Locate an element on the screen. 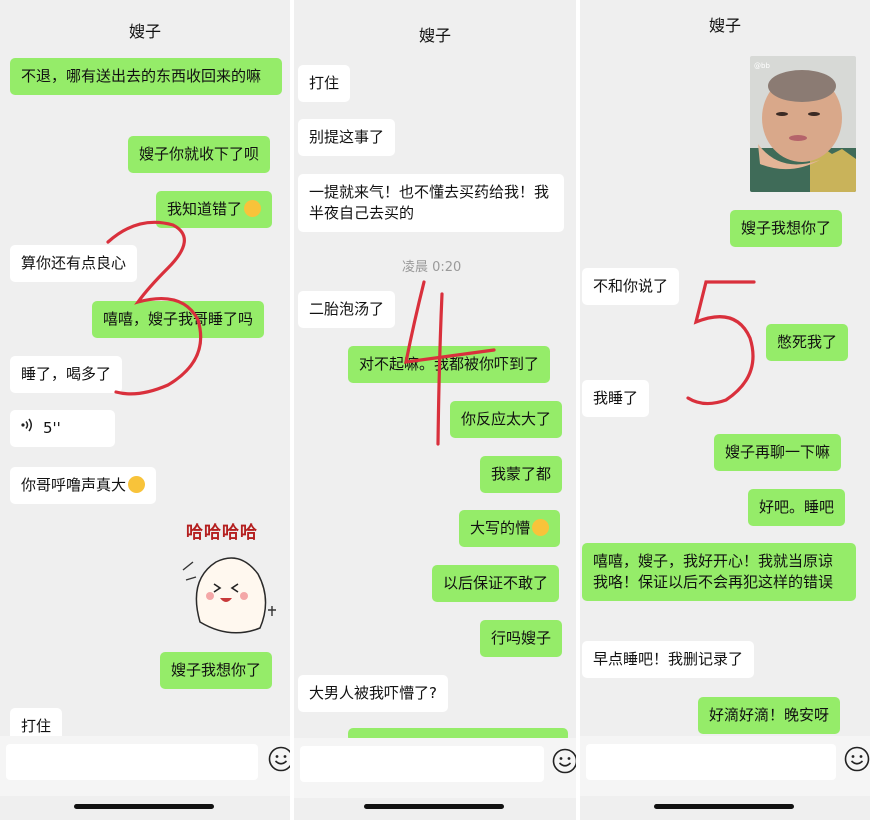  message-bubble: 行吗嫂子 is located at coordinates (521, 638).